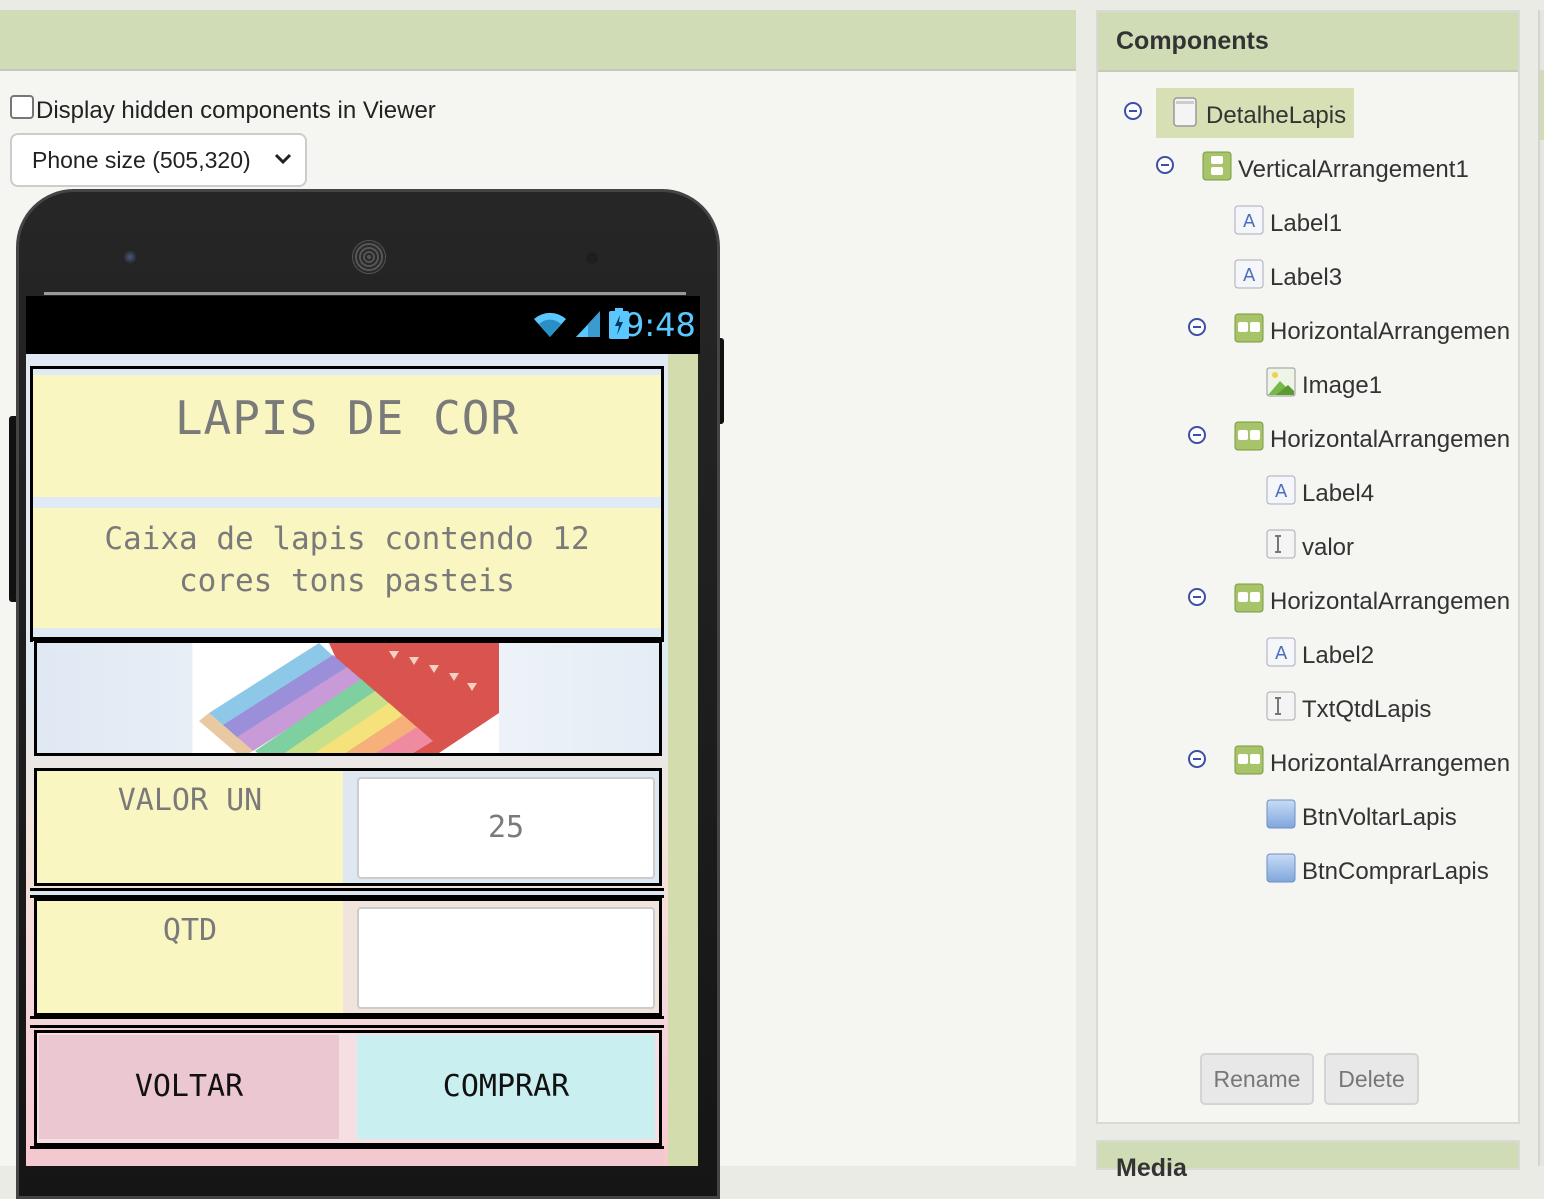 The image size is (1544, 1199). Describe the element at coordinates (347, 581) in the screenshot. I see `subtitle-line: cores tons pasteis` at that location.